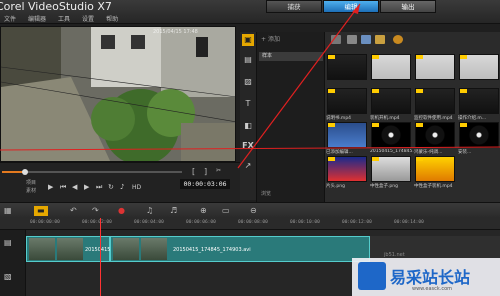 This screenshot has width=500, height=296. Describe the element at coordinates (205, 184) in the screenshot. I see `timecode-display: 00:00:03:06` at that location.